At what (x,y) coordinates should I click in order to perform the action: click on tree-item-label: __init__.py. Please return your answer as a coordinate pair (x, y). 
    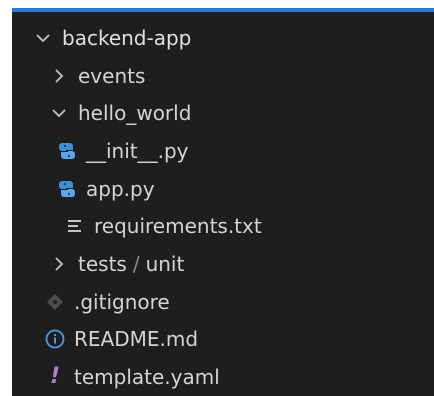
    Looking at the image, I should click on (137, 151).